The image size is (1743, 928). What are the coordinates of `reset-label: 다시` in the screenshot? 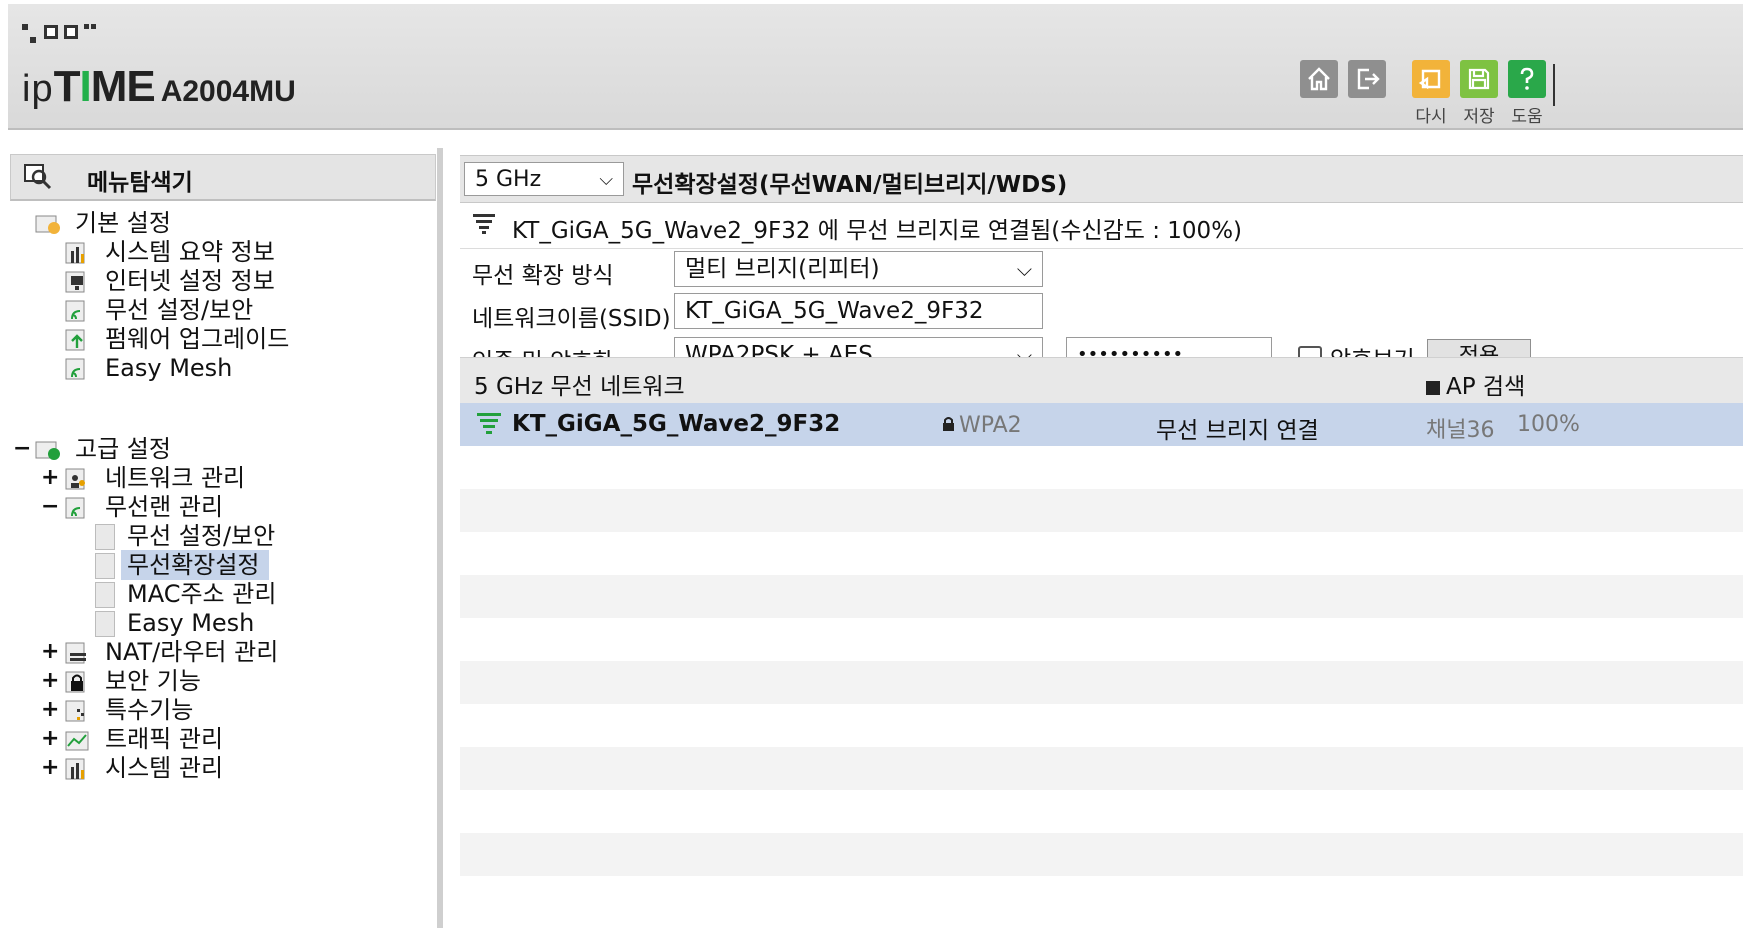 It's located at (1431, 117).